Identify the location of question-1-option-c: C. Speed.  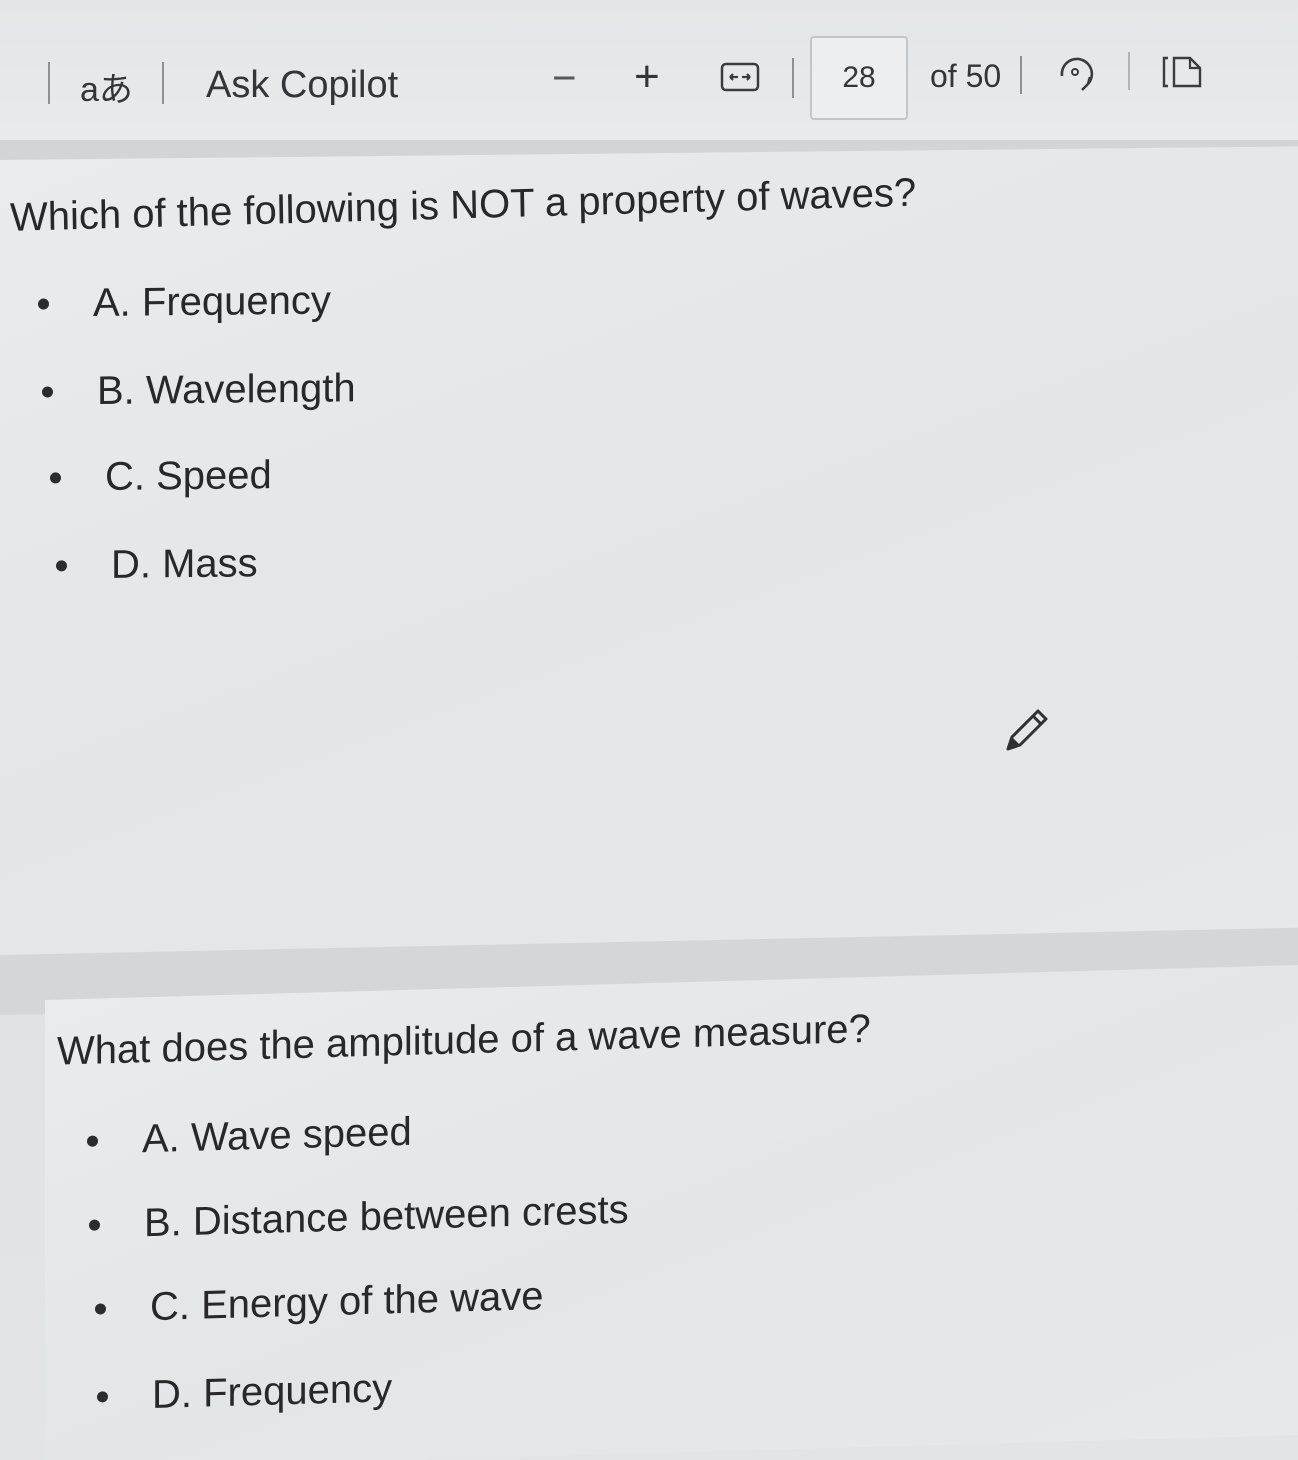
(161, 476).